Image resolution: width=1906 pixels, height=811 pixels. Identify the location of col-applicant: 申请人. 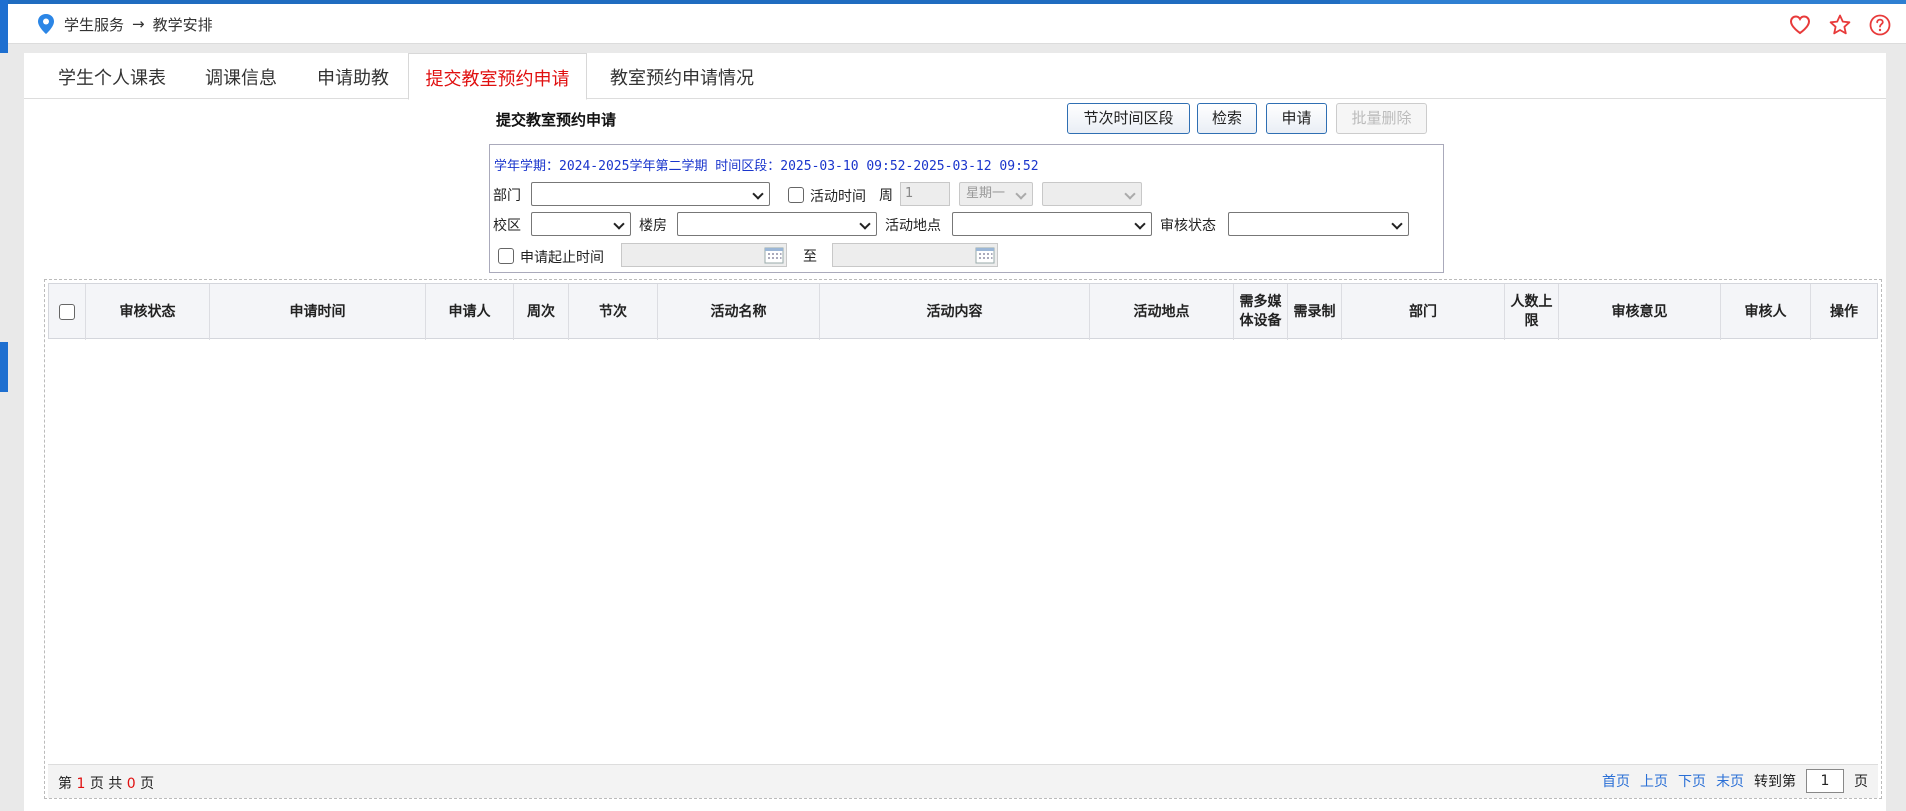
(470, 312).